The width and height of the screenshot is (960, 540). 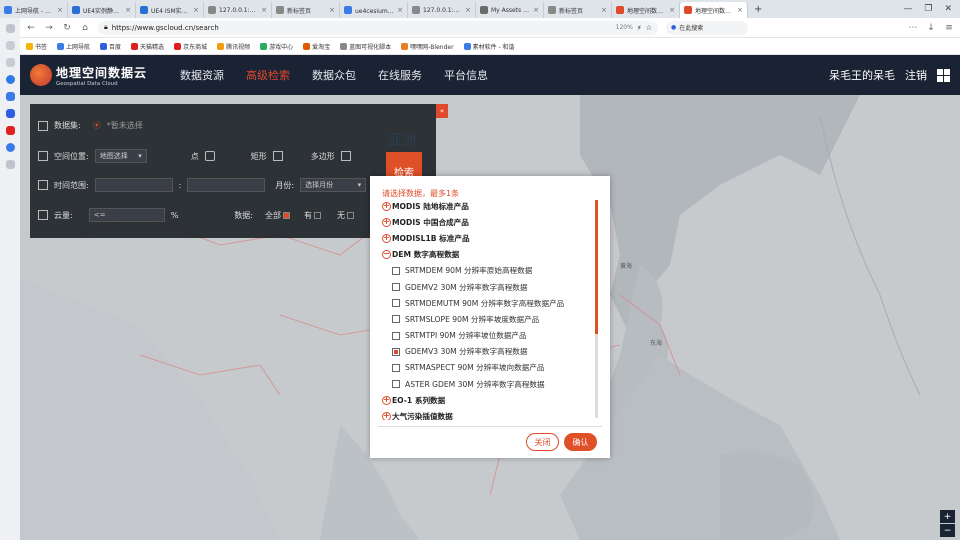 I want to click on new-tab-icon: +, so click(x=758, y=9).